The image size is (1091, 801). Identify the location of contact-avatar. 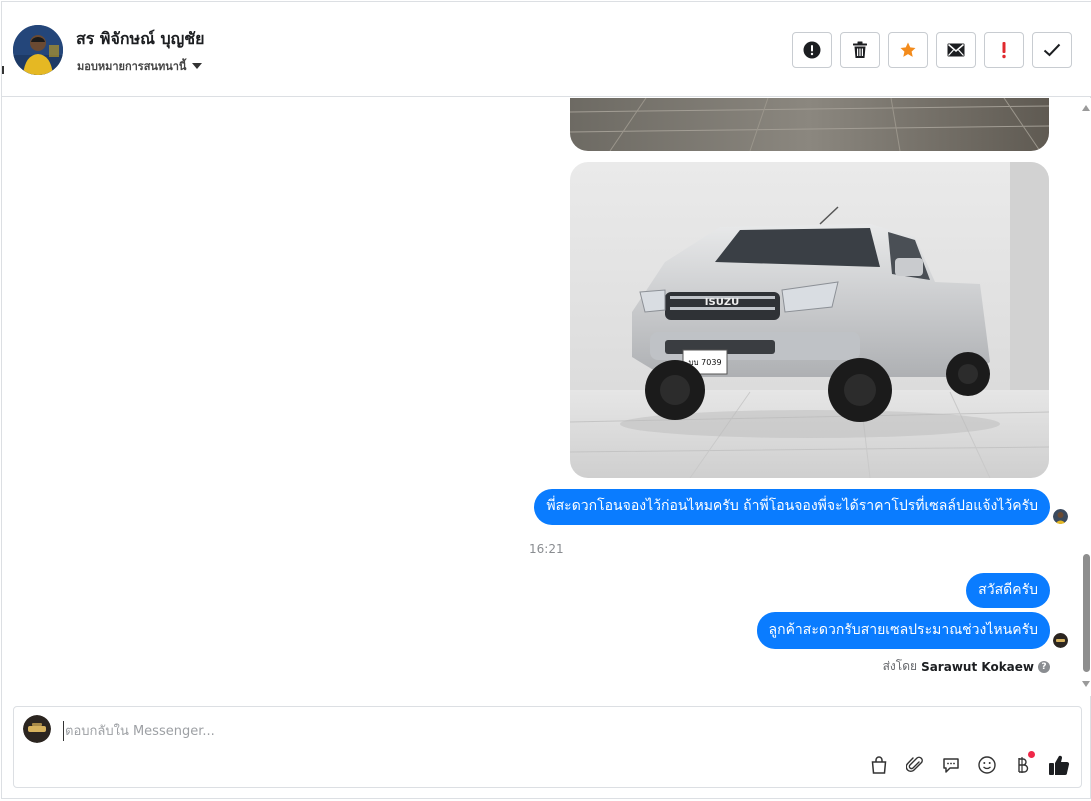
(38, 50).